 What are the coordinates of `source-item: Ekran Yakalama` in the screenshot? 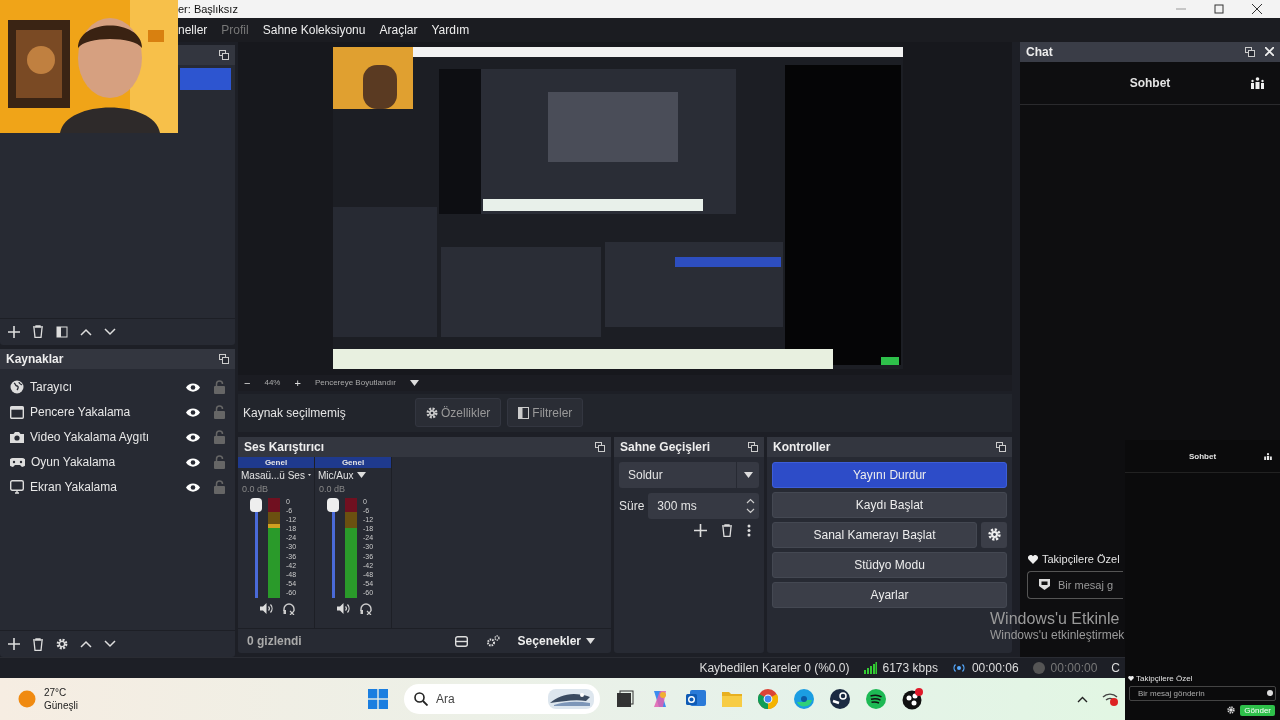 It's located at (105, 487).